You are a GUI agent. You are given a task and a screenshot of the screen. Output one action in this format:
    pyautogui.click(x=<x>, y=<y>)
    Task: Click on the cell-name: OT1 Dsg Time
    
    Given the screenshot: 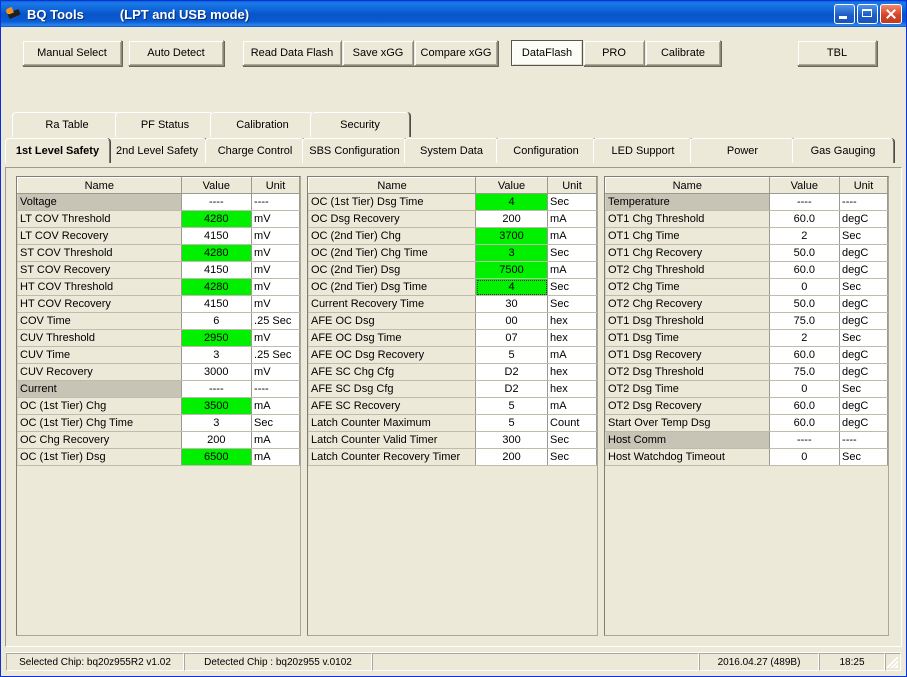 What is the action you would take?
    pyautogui.click(x=687, y=338)
    